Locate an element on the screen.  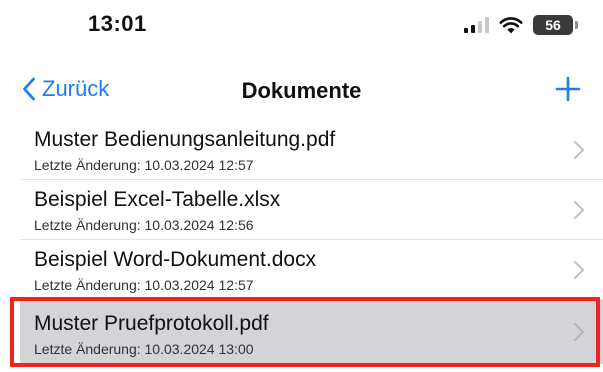
status-bar: 13:01 56 is located at coordinates (301, 25).